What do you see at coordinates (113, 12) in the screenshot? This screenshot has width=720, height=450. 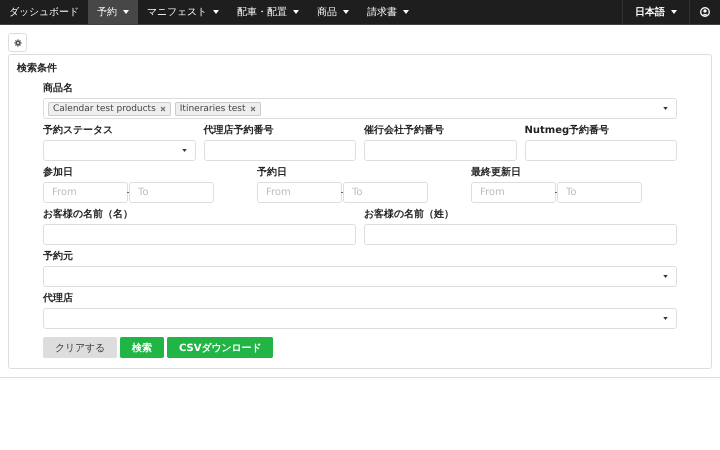 I see `nav-menu-item: 予約` at bounding box center [113, 12].